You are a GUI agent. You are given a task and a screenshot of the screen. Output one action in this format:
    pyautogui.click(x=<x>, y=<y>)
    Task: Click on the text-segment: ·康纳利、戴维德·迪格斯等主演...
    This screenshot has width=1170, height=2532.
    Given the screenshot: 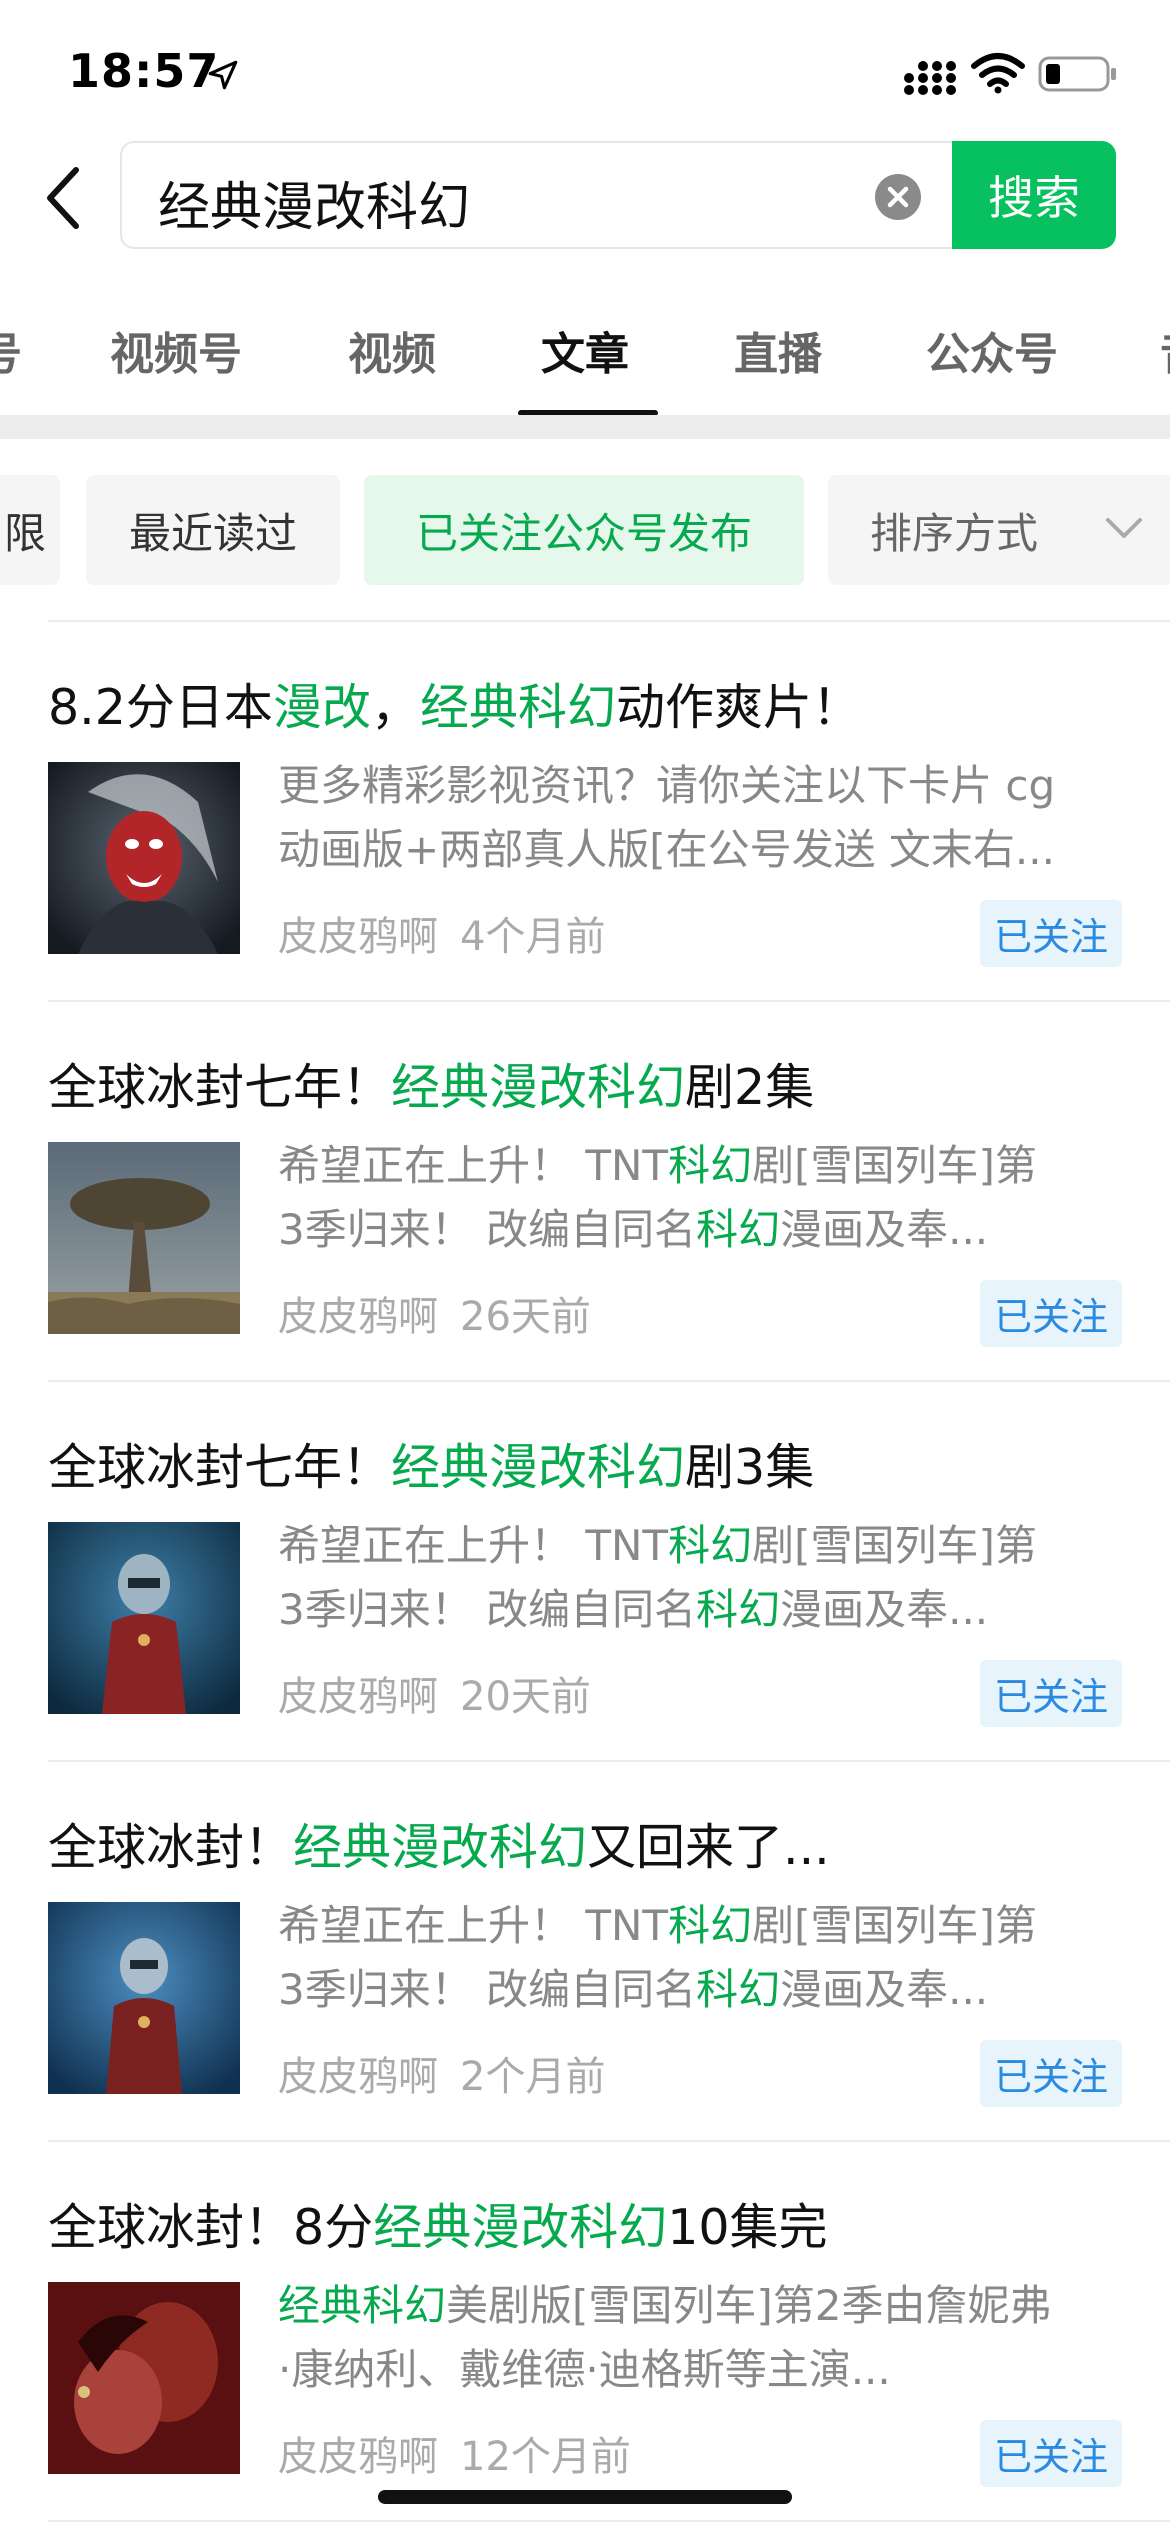 What is the action you would take?
    pyautogui.click(x=584, y=2369)
    